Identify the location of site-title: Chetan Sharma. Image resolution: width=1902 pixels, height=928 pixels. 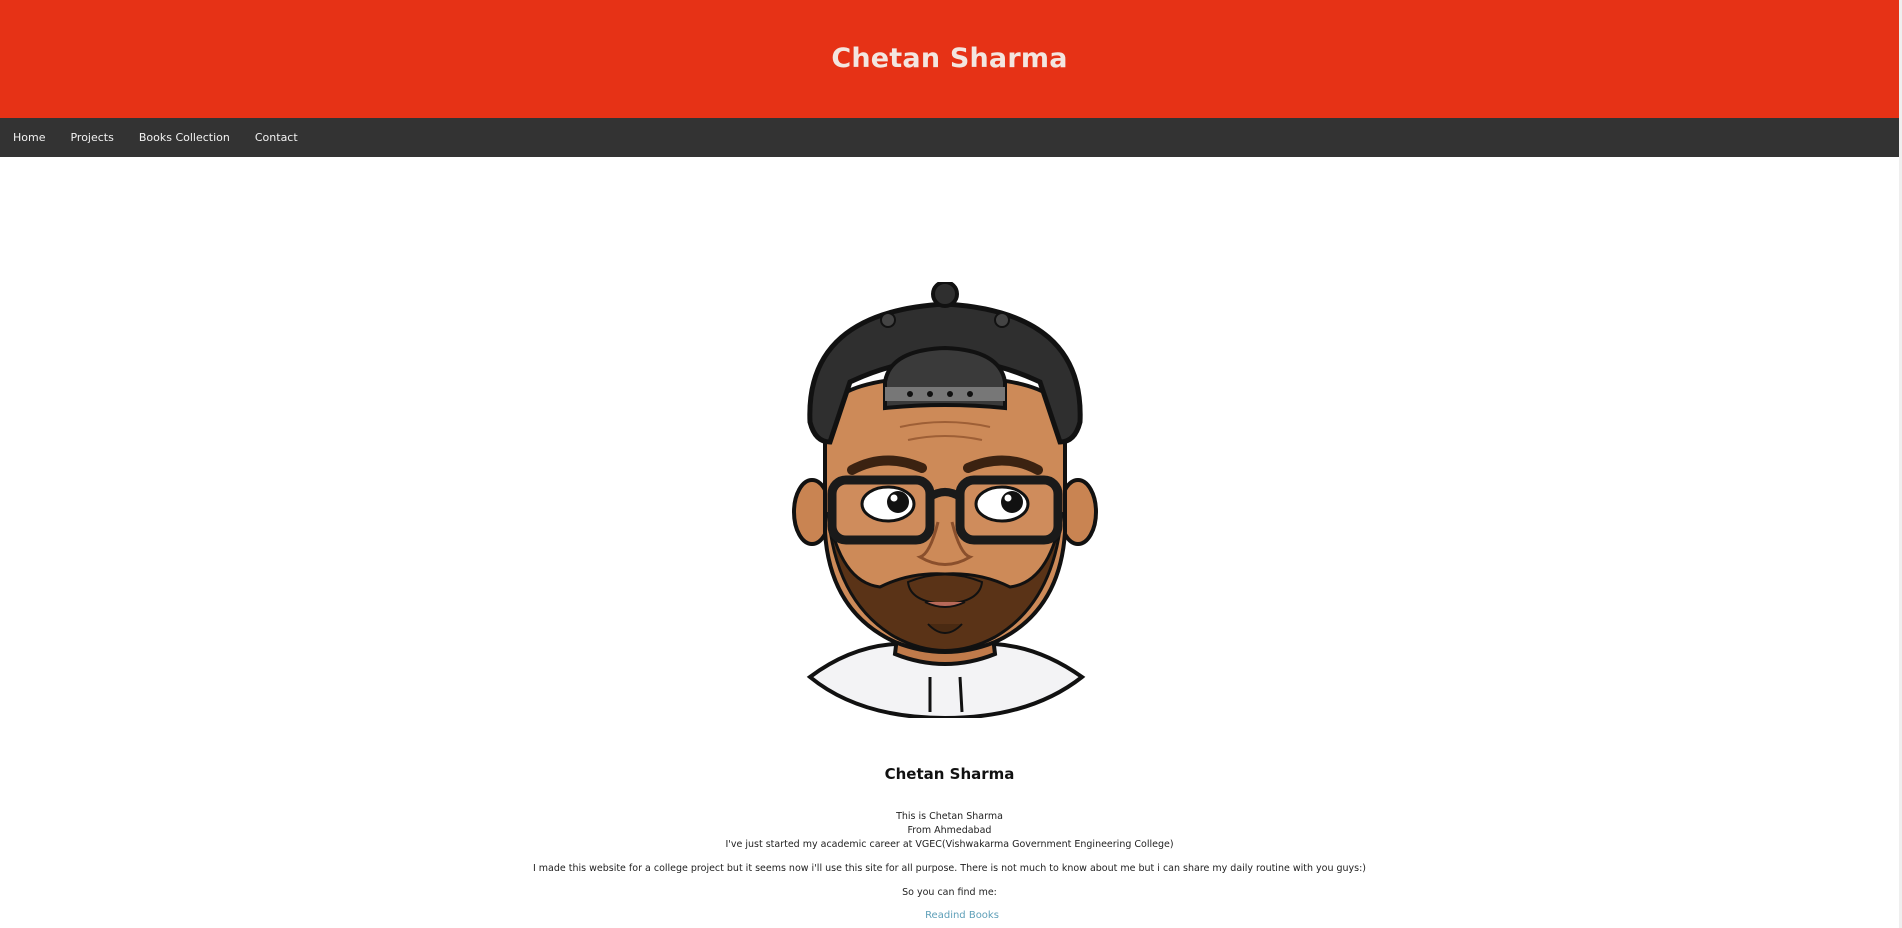
(949, 58).